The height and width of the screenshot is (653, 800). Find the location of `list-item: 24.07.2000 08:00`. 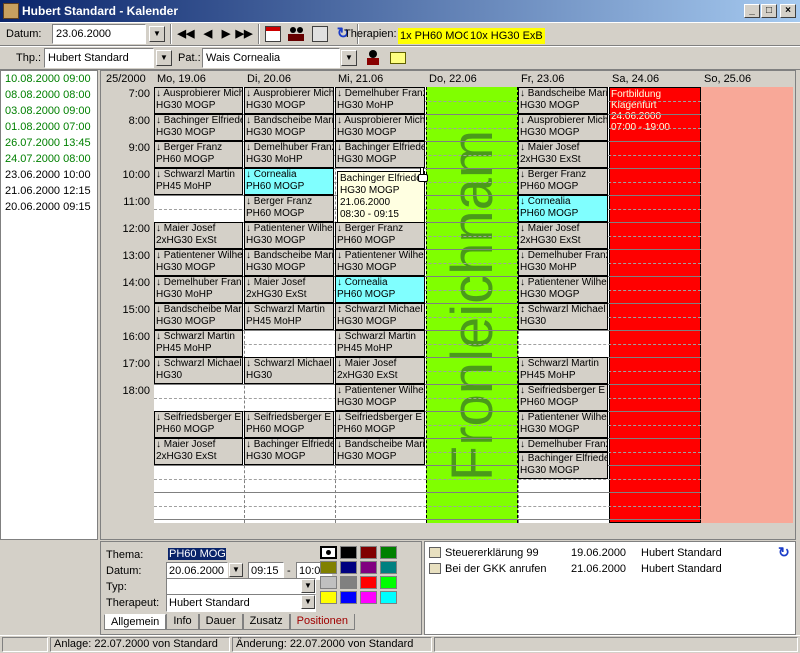

list-item: 24.07.2000 08:00 is located at coordinates (49, 159).